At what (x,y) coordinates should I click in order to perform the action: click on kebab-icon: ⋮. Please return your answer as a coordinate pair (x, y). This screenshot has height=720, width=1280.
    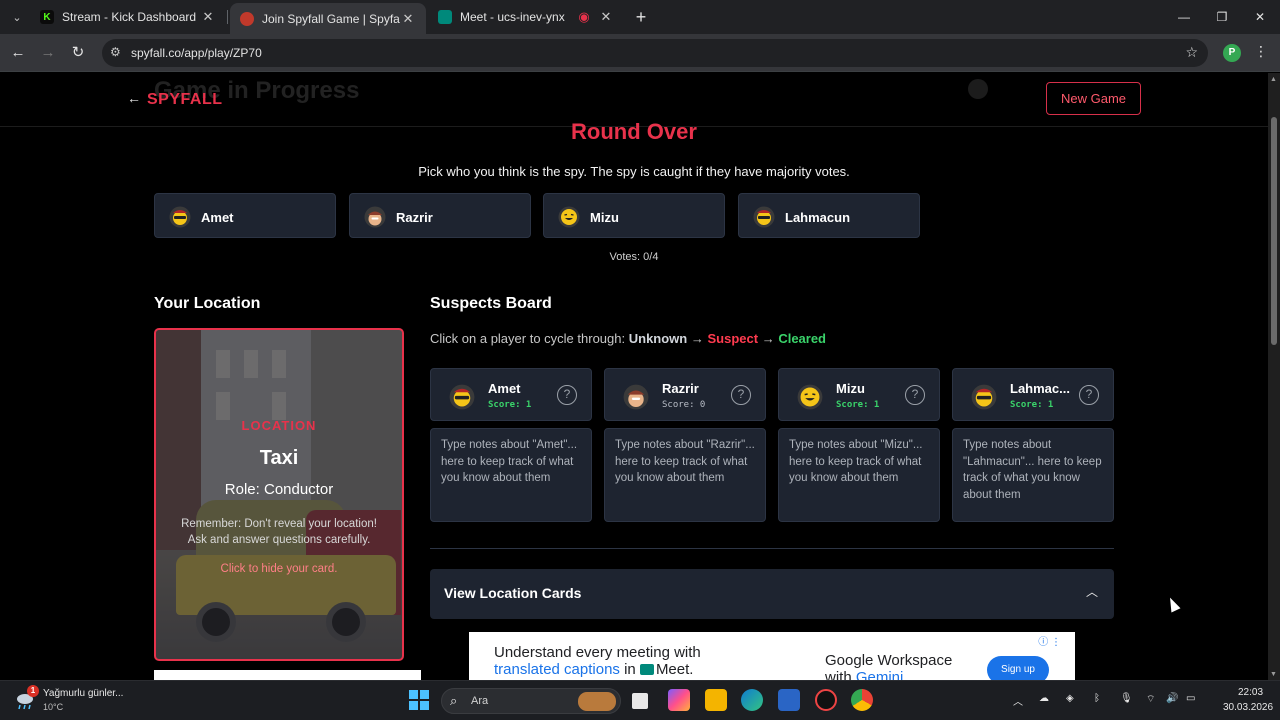
    Looking at the image, I should click on (1261, 51).